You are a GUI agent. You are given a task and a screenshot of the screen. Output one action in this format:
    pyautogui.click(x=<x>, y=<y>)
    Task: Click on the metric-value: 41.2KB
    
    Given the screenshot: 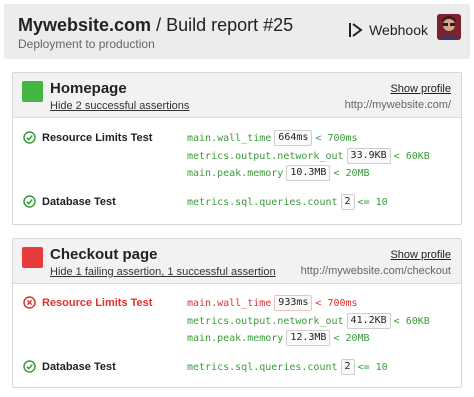 What is the action you would take?
    pyautogui.click(x=368, y=321)
    